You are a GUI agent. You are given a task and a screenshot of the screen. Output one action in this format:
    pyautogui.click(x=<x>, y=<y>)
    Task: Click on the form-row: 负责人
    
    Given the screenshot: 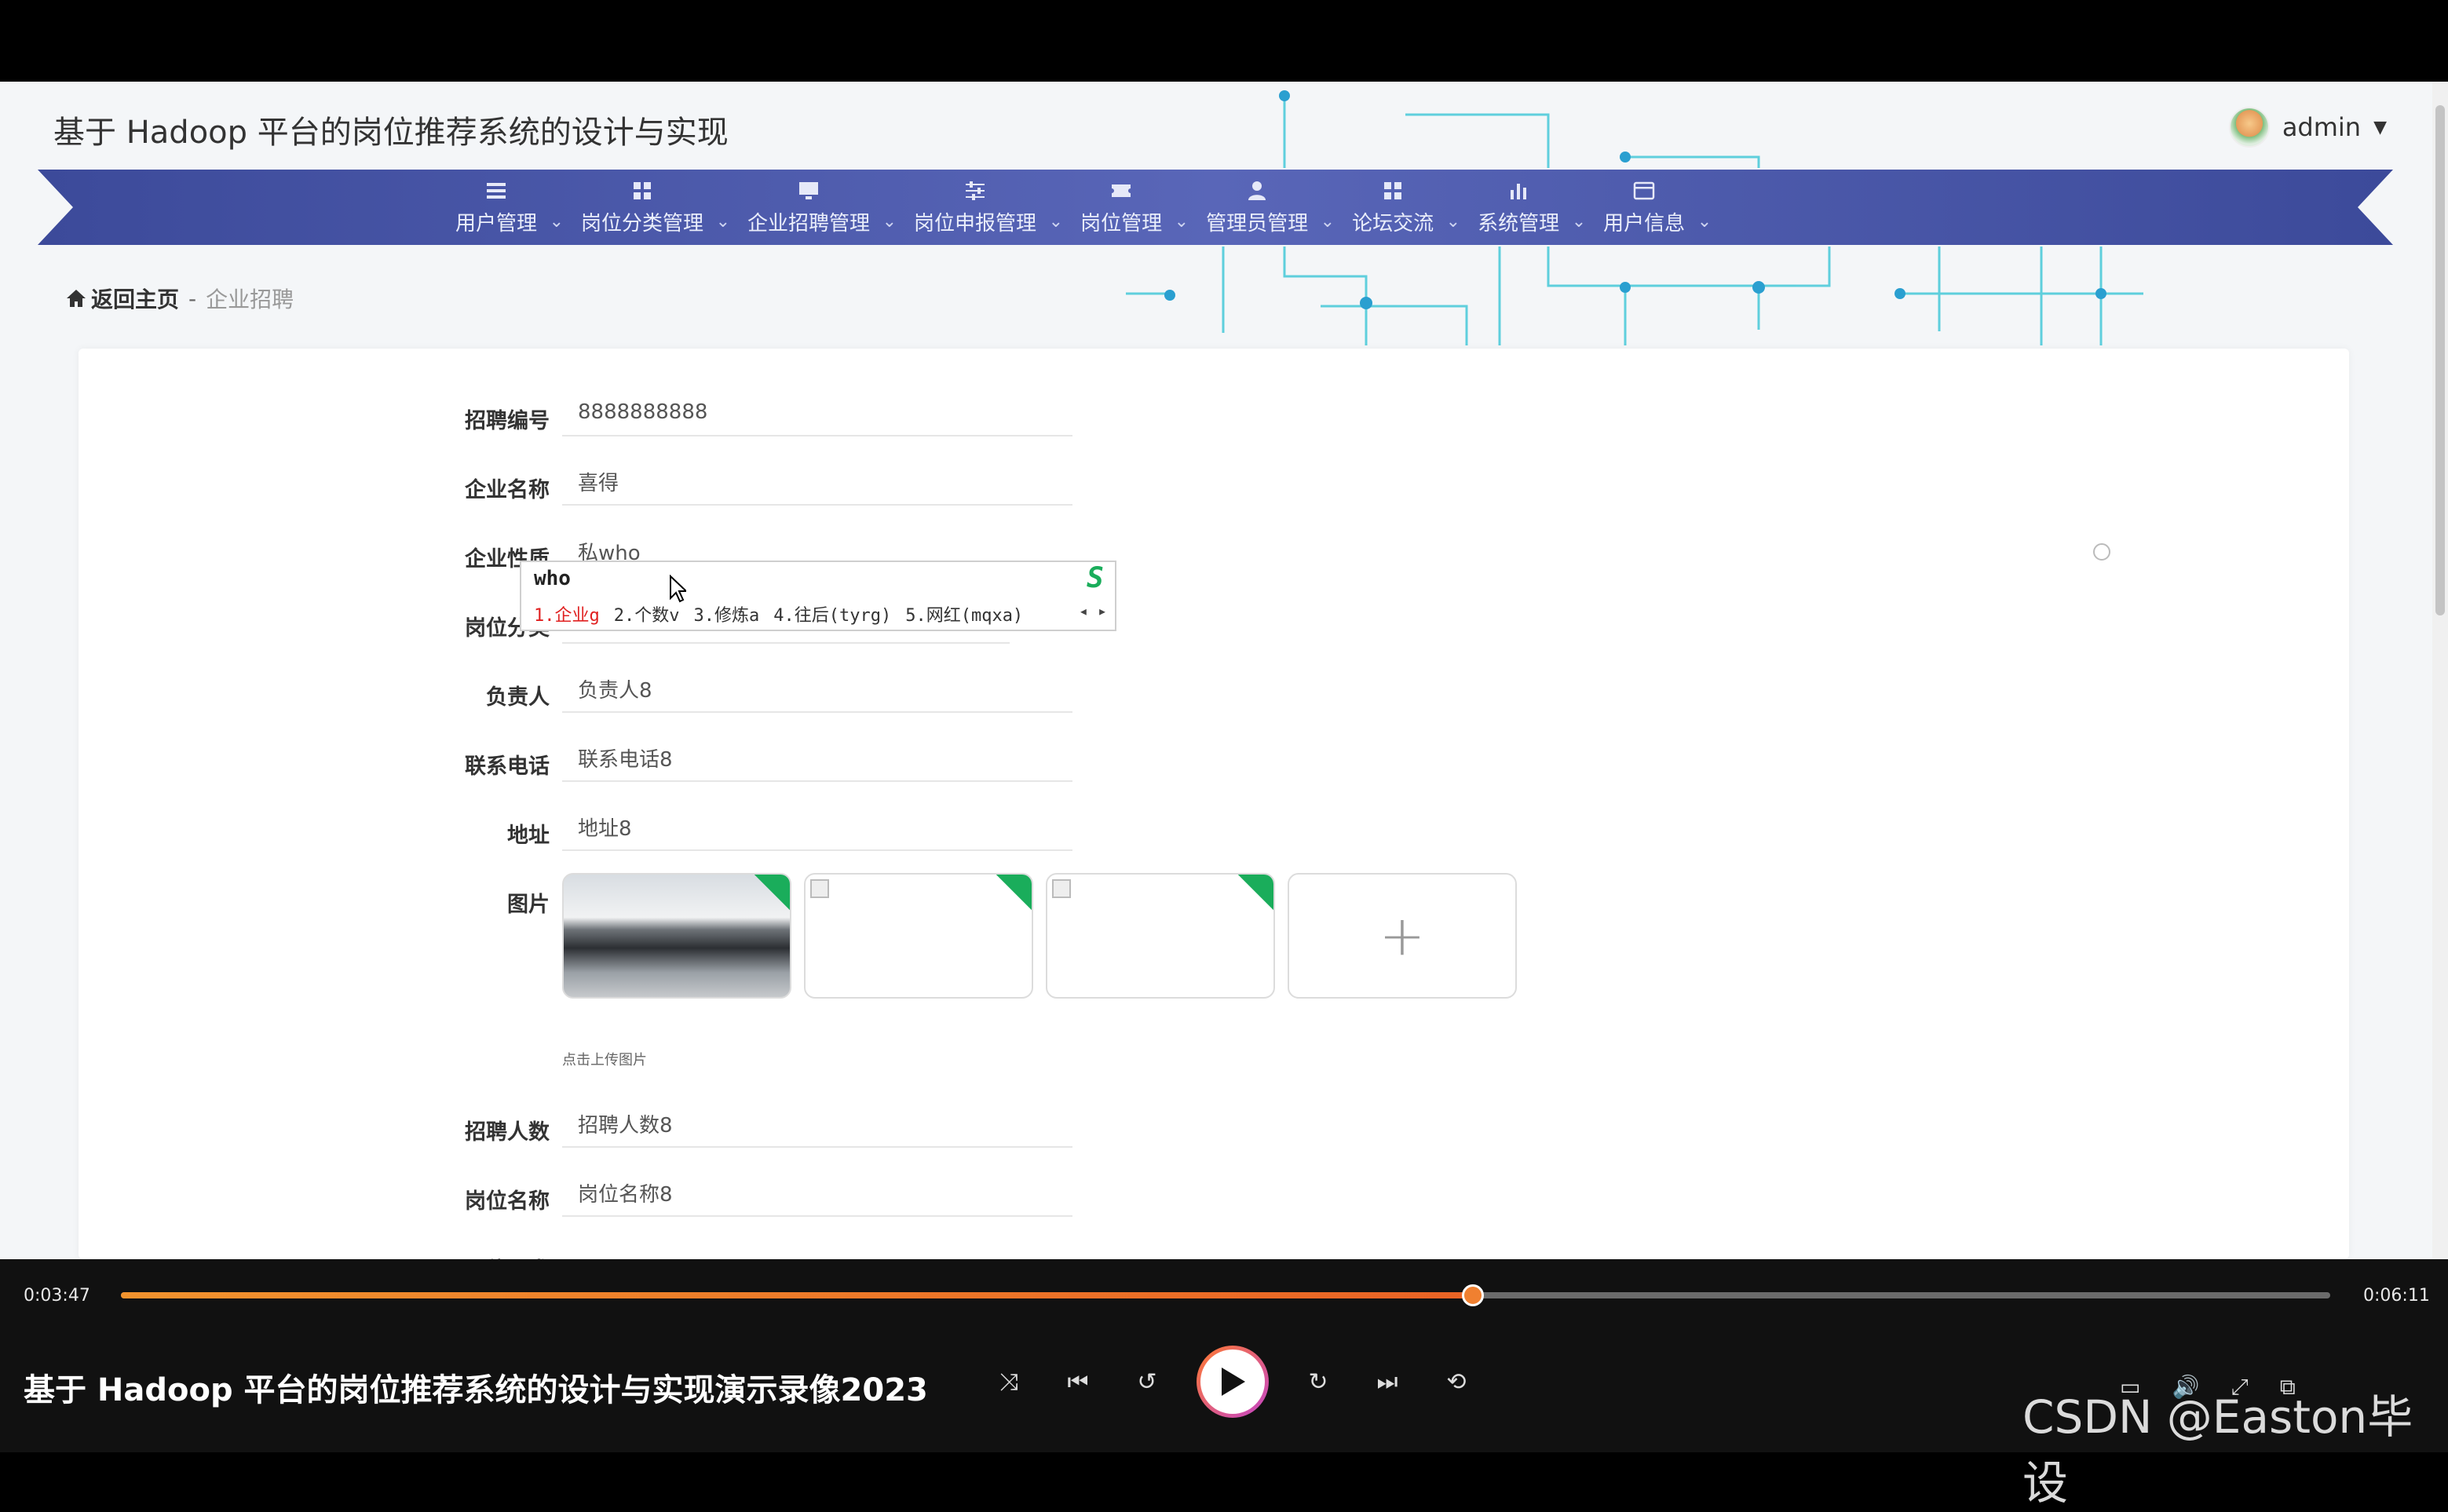 What is the action you would take?
    pyautogui.click(x=589, y=689)
    